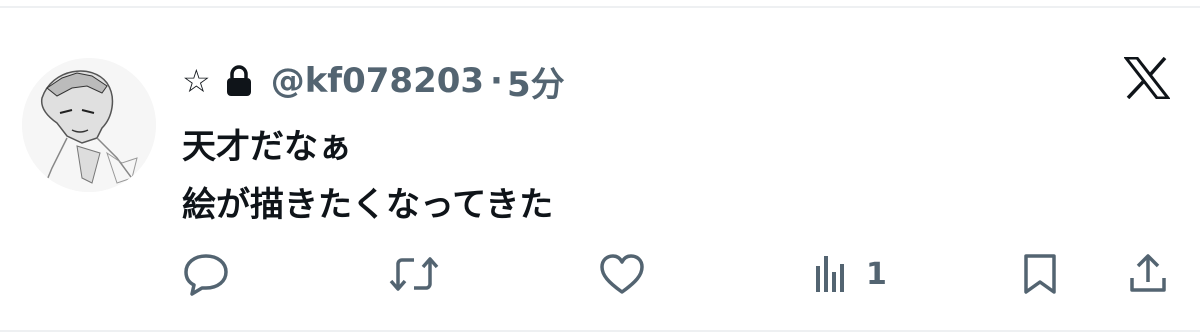  Describe the element at coordinates (267, 147) in the screenshot. I see `post-text-line: 天才だなぁ` at that location.